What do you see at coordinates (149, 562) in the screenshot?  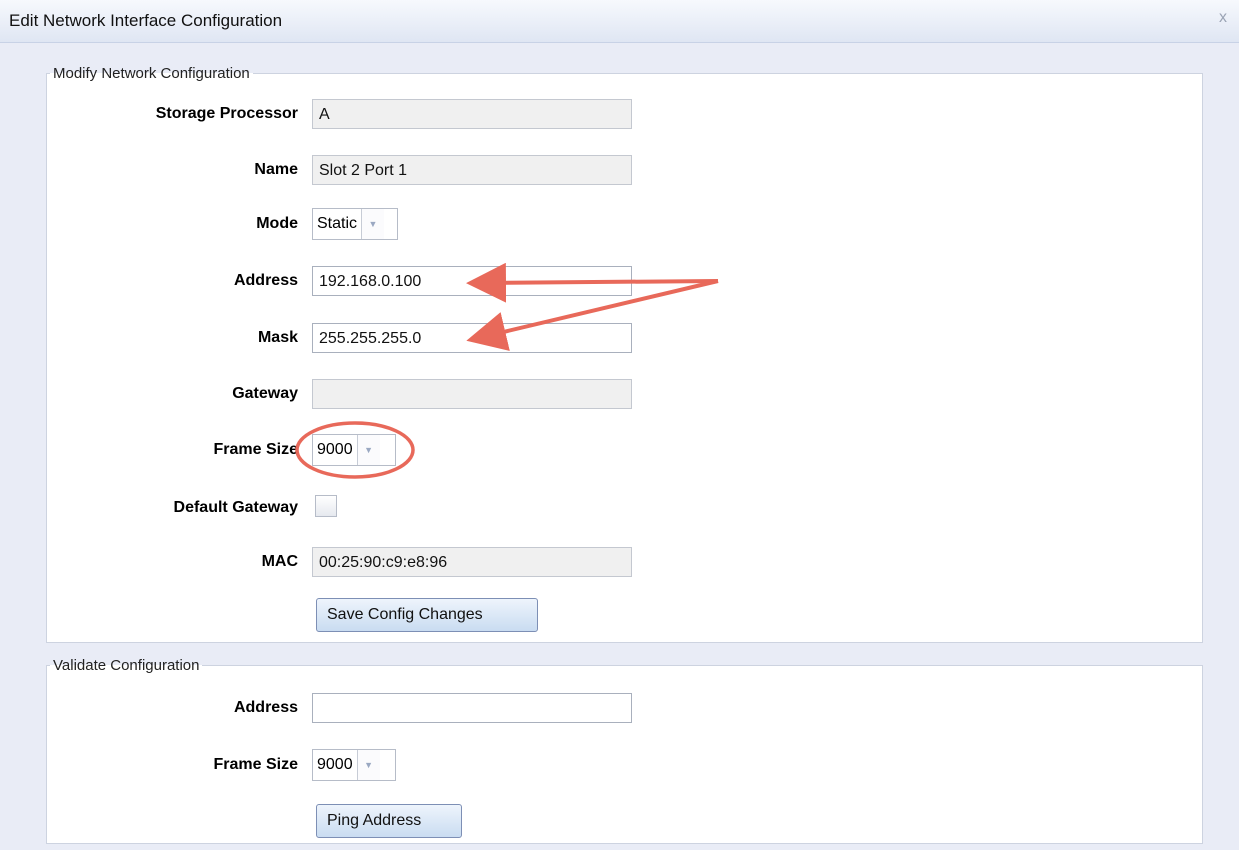 I see `mac-row: MAC` at bounding box center [149, 562].